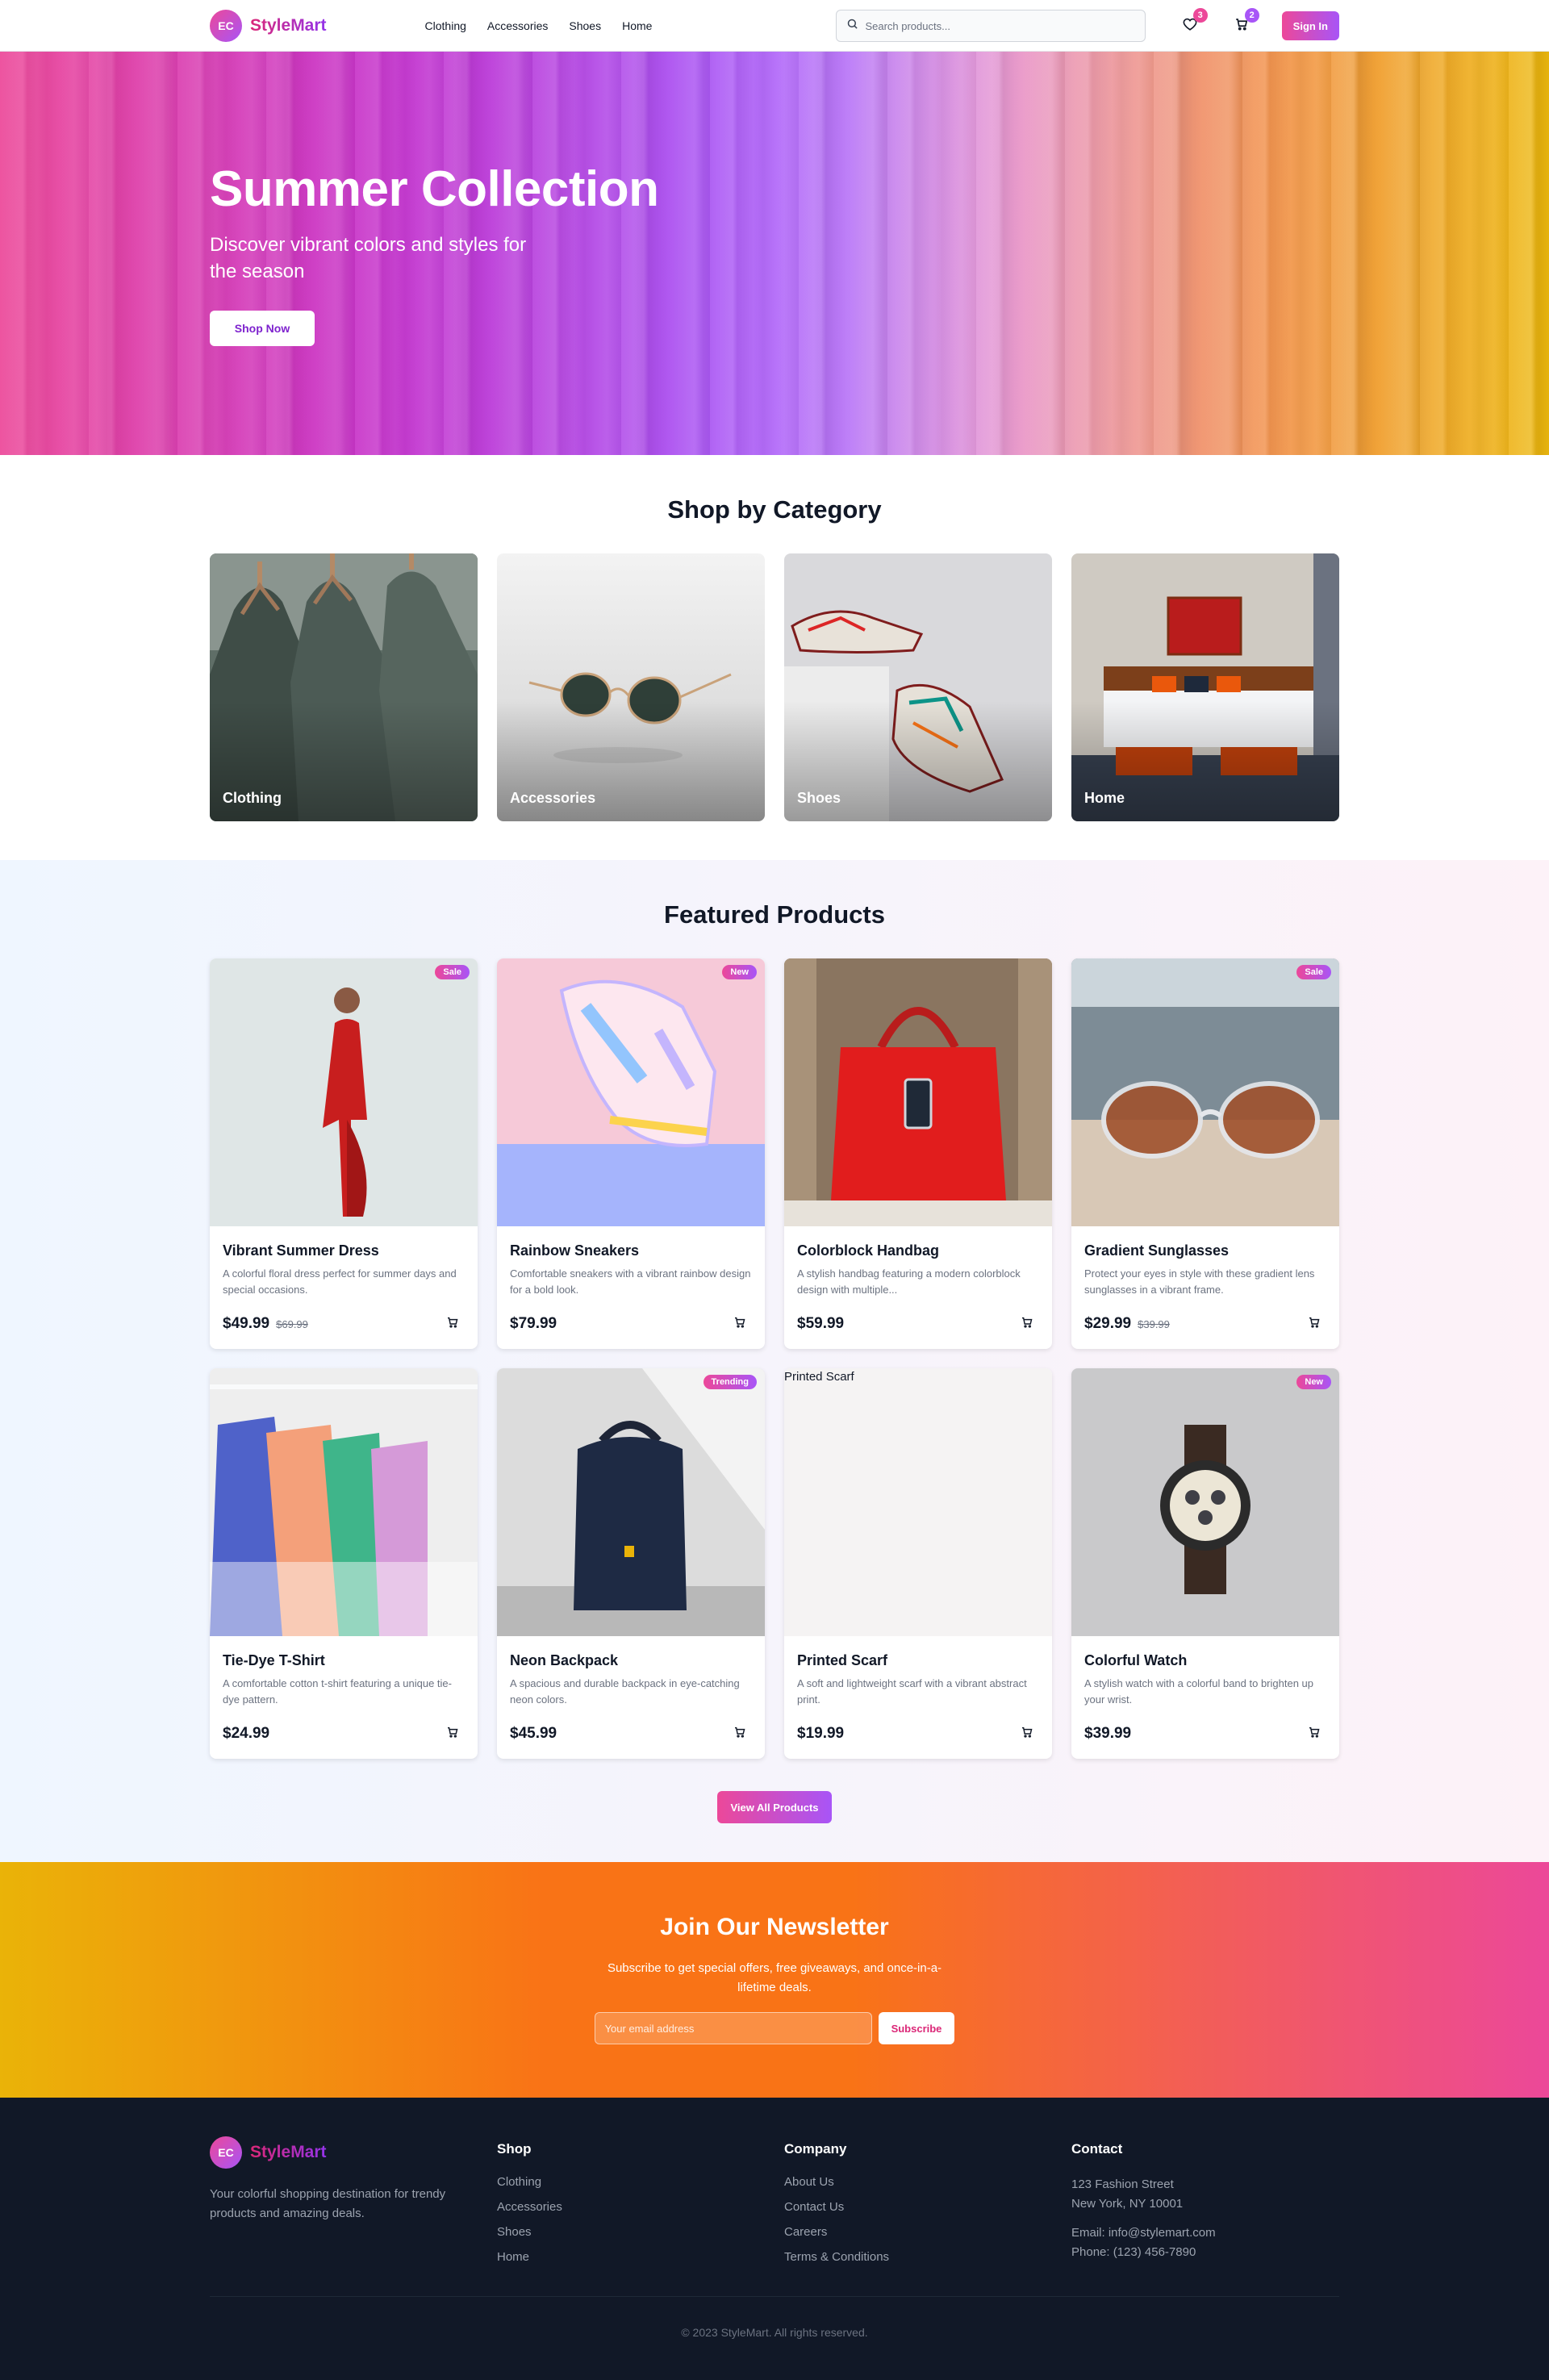  What do you see at coordinates (631, 2257) in the screenshot?
I see `footer-link-home: Home` at bounding box center [631, 2257].